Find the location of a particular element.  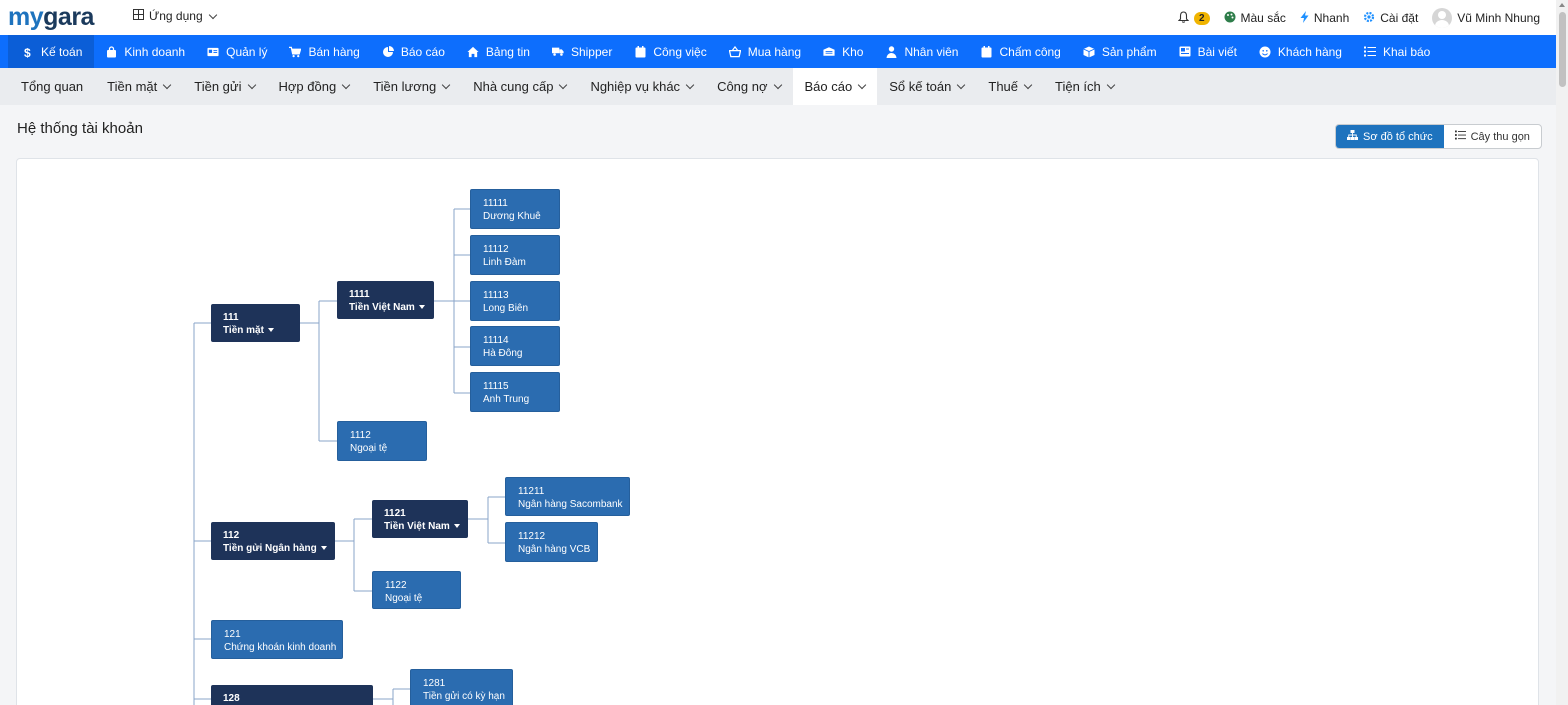

sub-nav-label: Hợp đồng is located at coordinates (307, 86).